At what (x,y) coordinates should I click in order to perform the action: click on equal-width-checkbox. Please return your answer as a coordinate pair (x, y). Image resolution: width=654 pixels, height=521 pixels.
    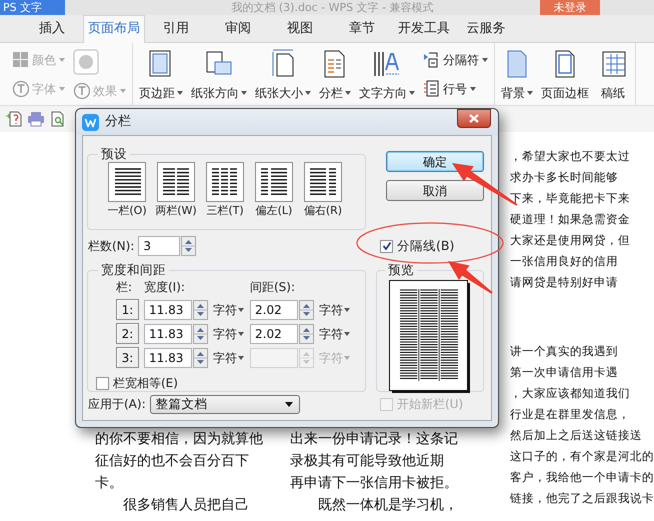
    Looking at the image, I should click on (102, 383).